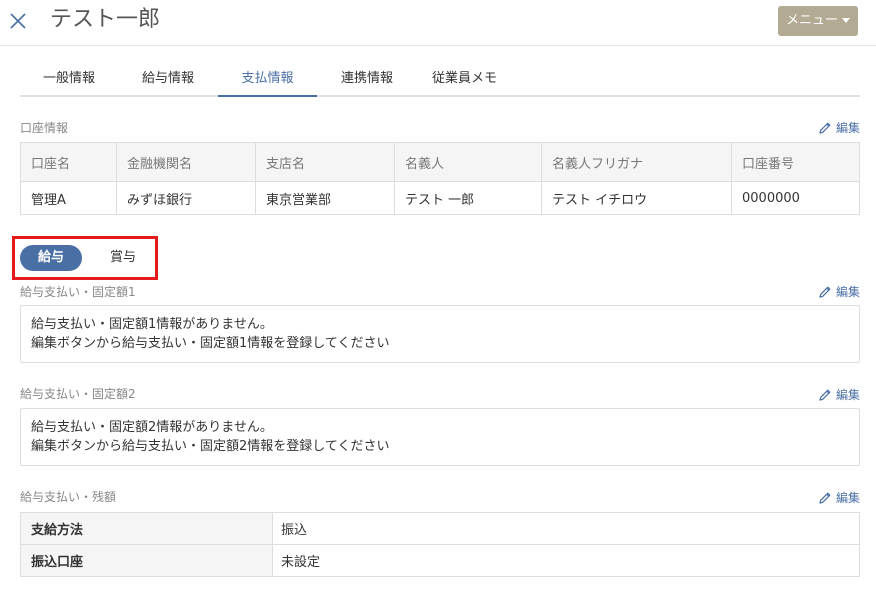 This screenshot has height=591, width=876. What do you see at coordinates (267, 79) in the screenshot?
I see `tab-payment: 支払情報` at bounding box center [267, 79].